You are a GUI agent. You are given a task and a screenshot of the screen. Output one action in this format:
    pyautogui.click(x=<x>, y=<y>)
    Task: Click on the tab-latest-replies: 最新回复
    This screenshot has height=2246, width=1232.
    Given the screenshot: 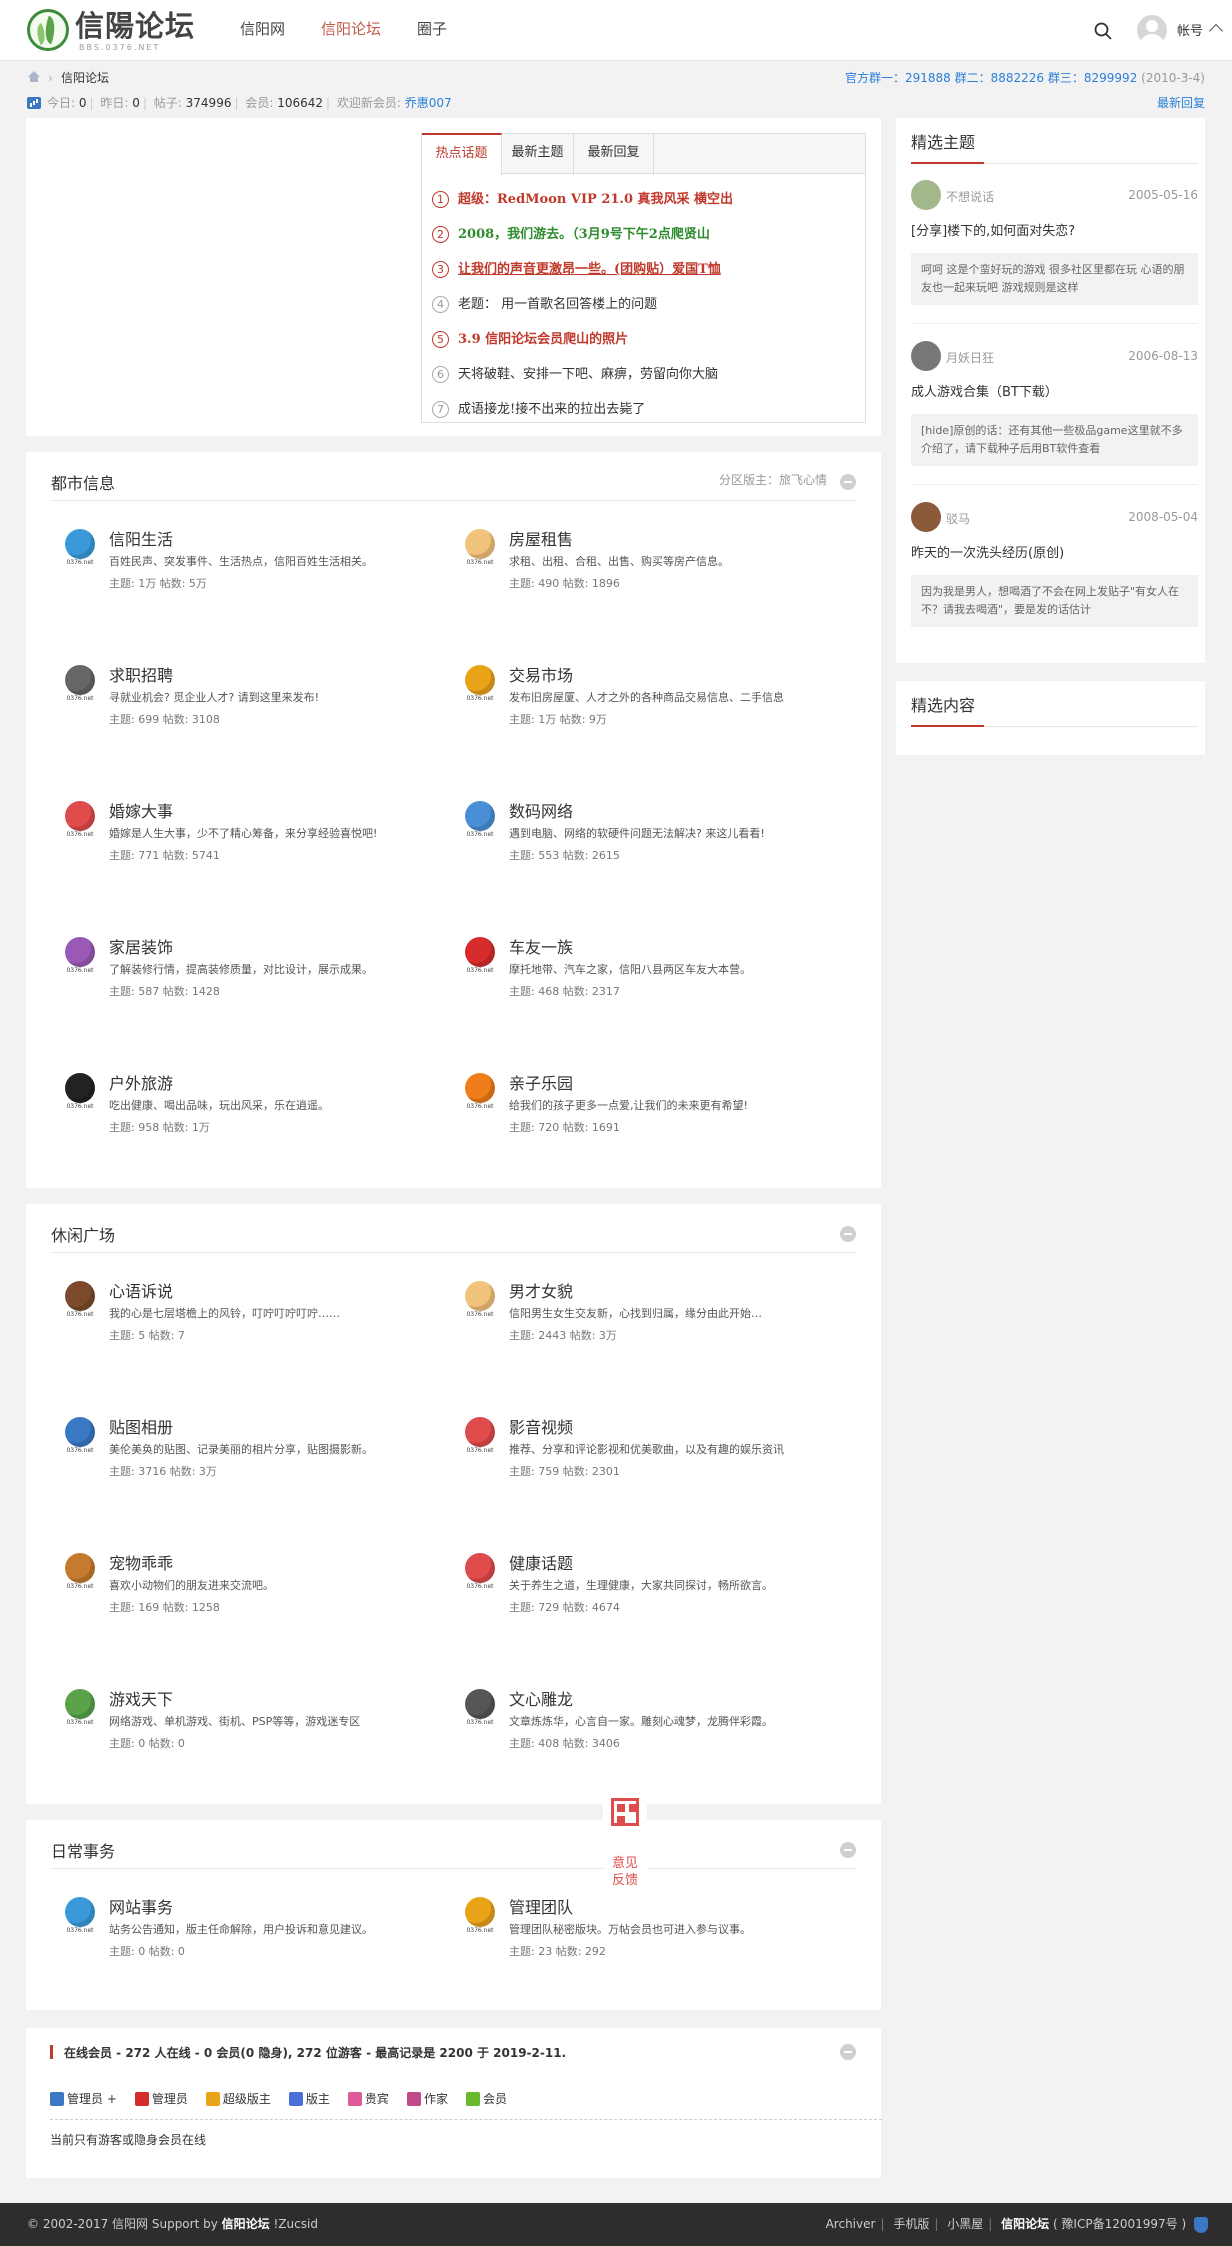 What is the action you would take?
    pyautogui.click(x=614, y=154)
    